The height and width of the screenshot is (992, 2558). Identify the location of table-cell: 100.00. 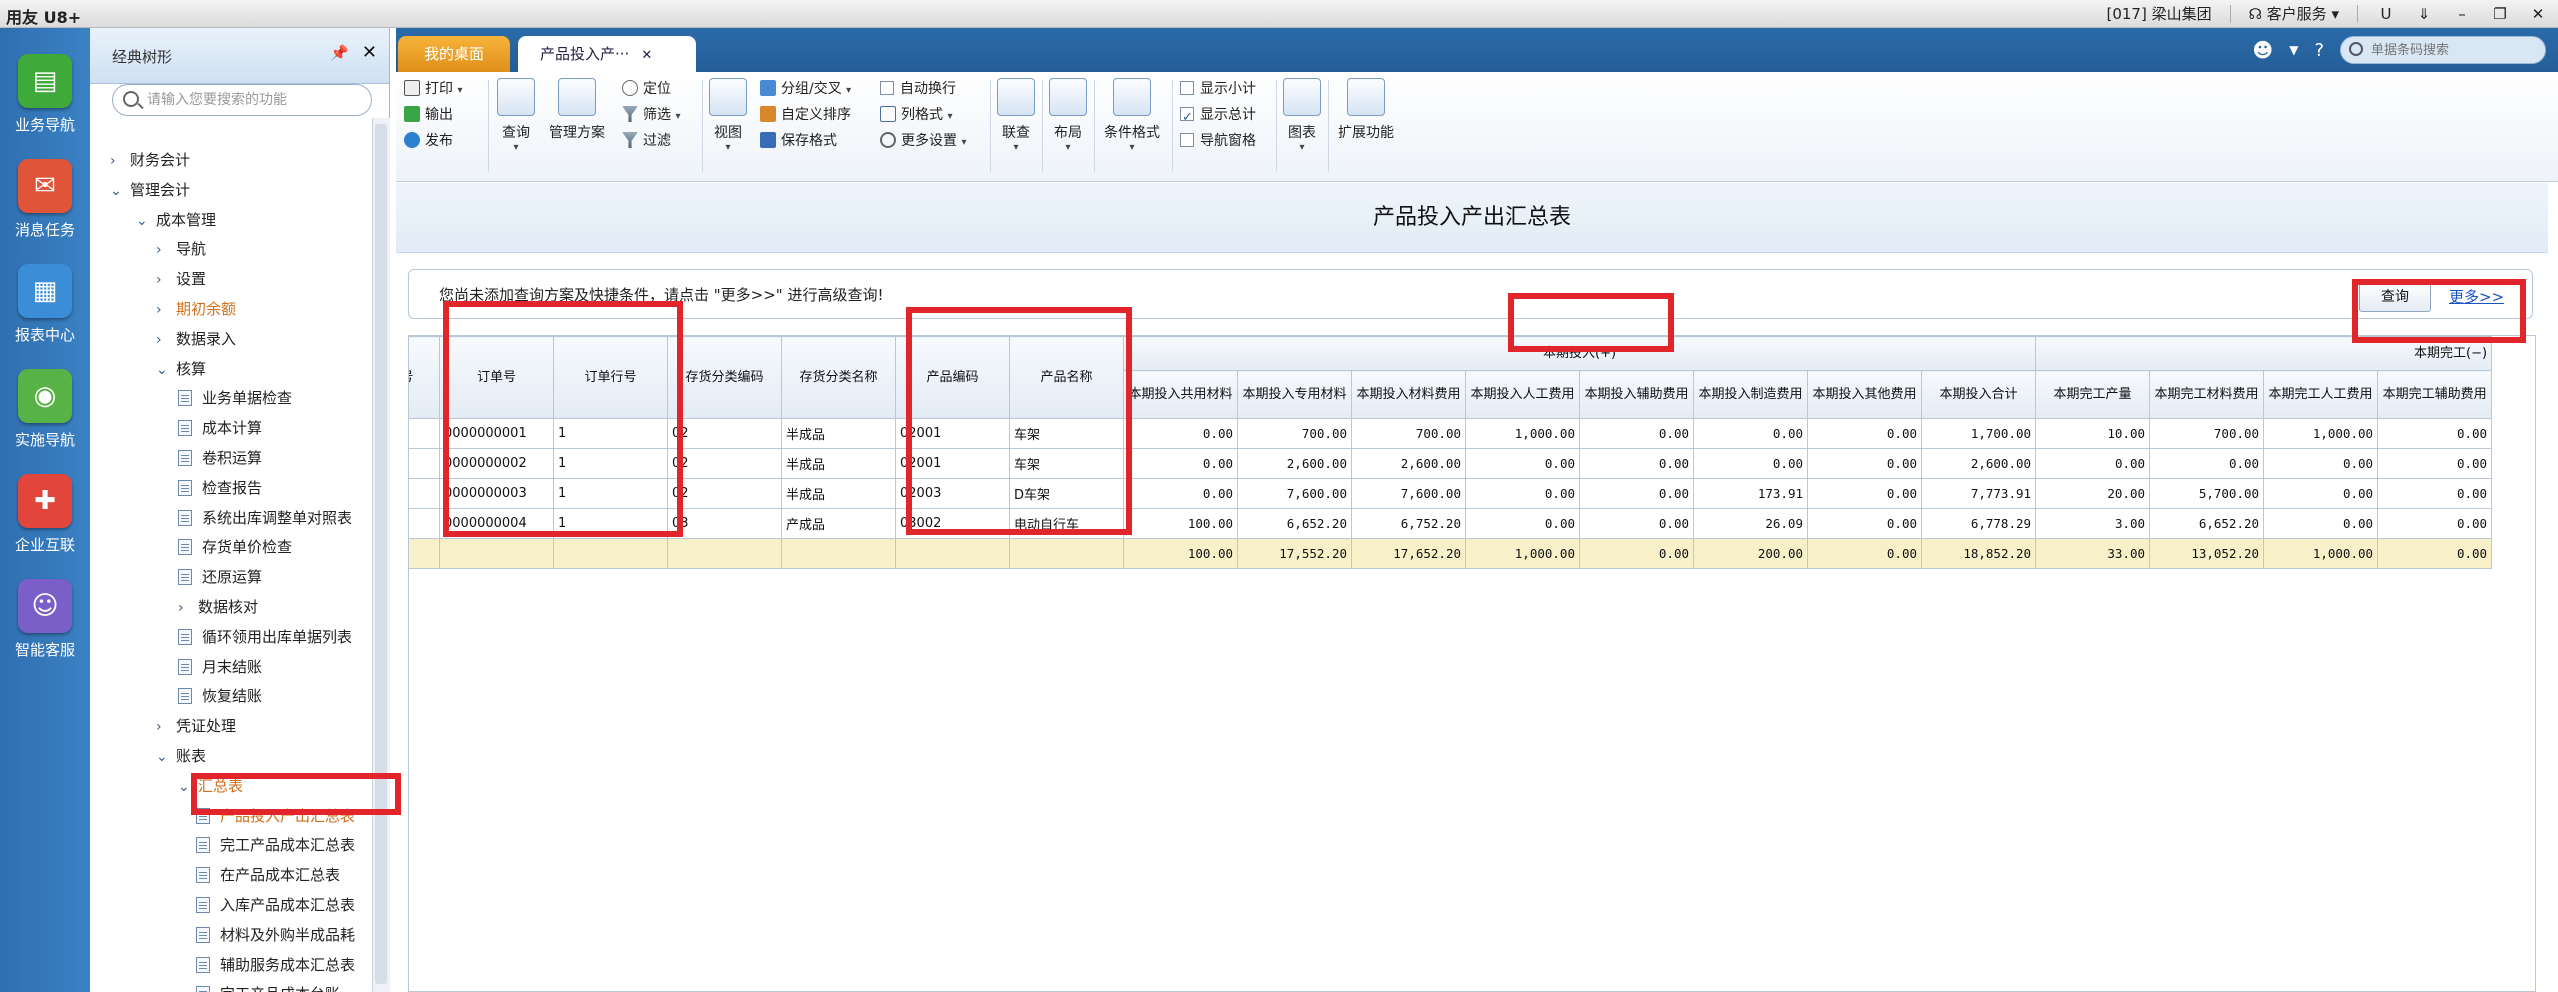
(1180, 523).